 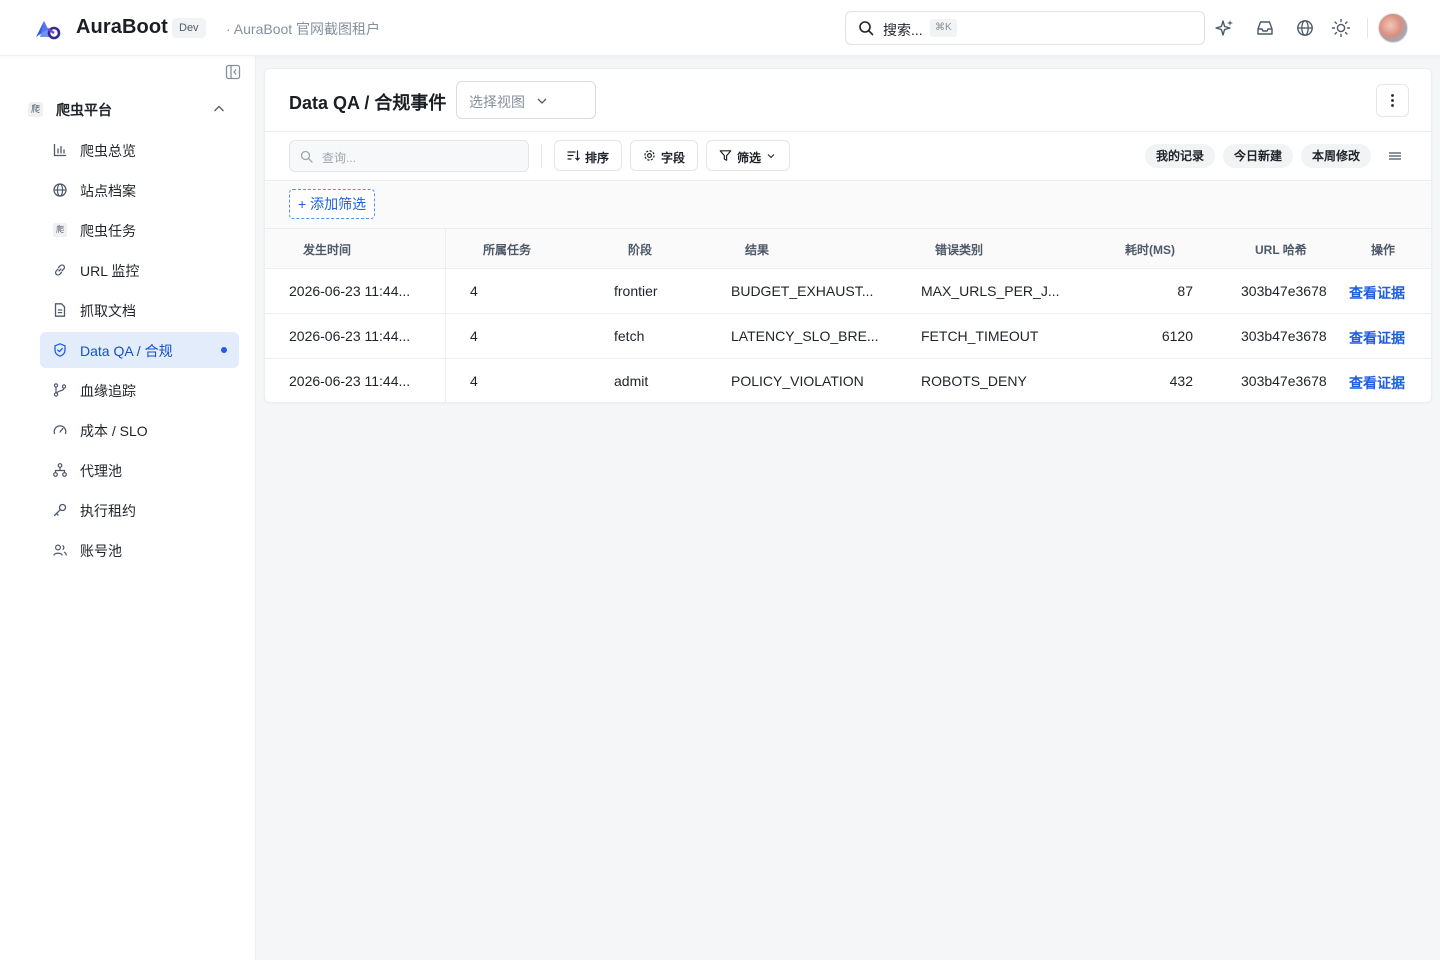 What do you see at coordinates (139, 190) in the screenshot?
I see `sidebar-item-site-profiles: 站点档案` at bounding box center [139, 190].